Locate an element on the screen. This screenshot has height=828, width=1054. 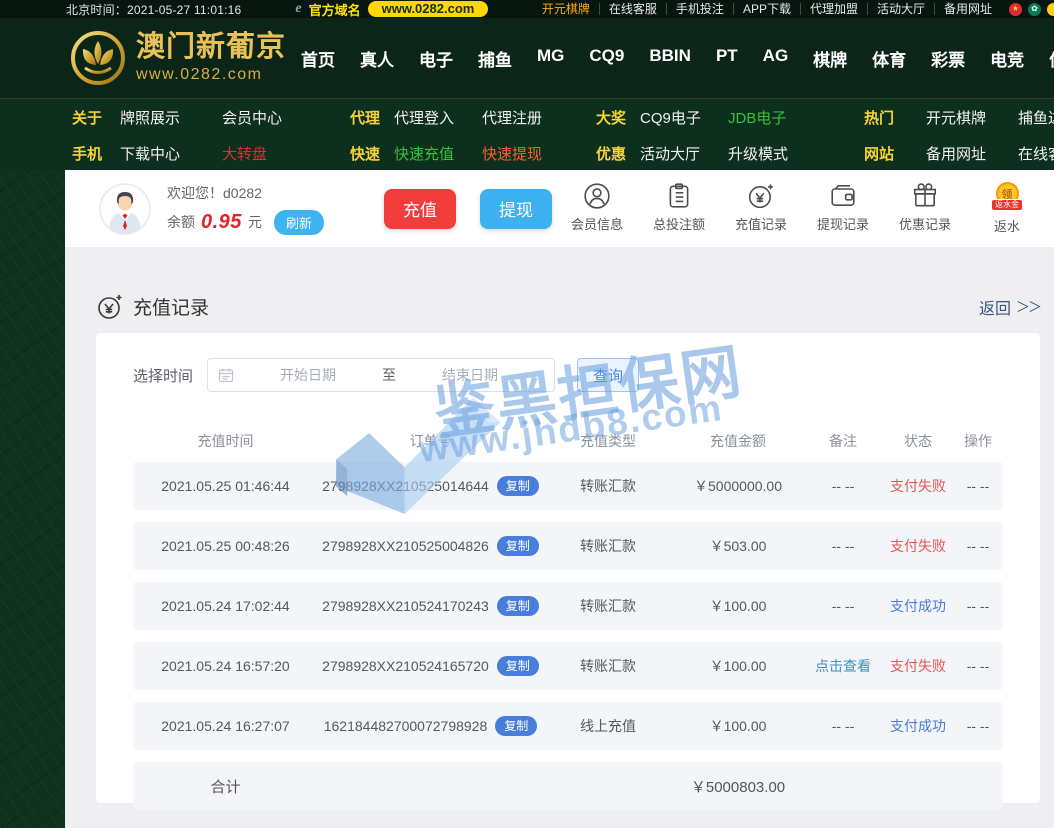
nav-sports: 体育 is located at coordinates (889, 58).